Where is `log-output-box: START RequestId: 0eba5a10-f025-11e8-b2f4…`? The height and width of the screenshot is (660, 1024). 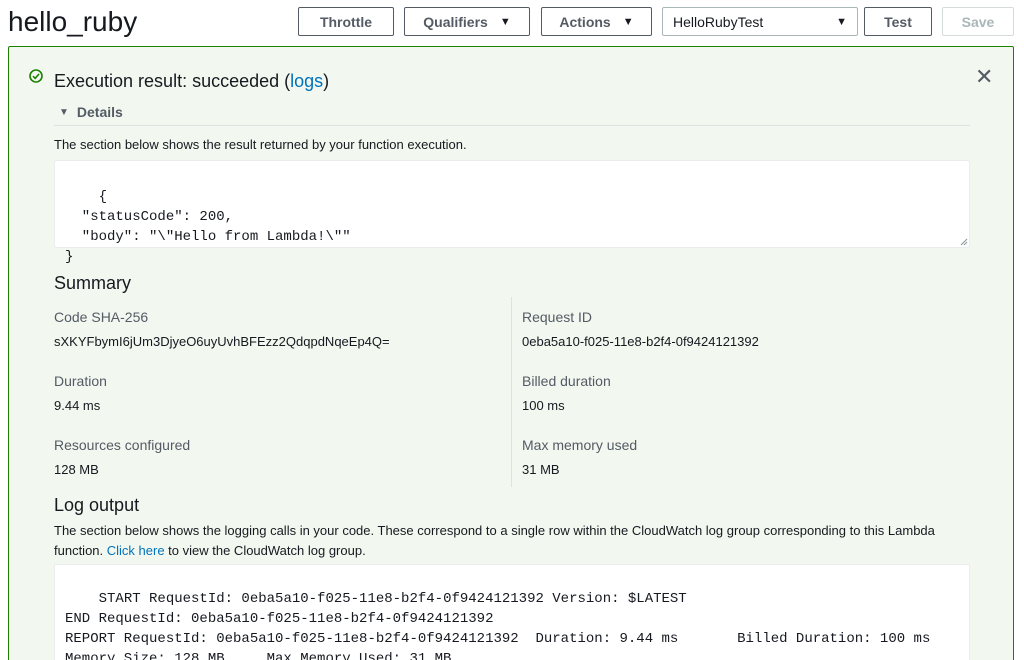
log-output-box: START RequestId: 0eba5a10-f025-11e8-b2f4… is located at coordinates (512, 612).